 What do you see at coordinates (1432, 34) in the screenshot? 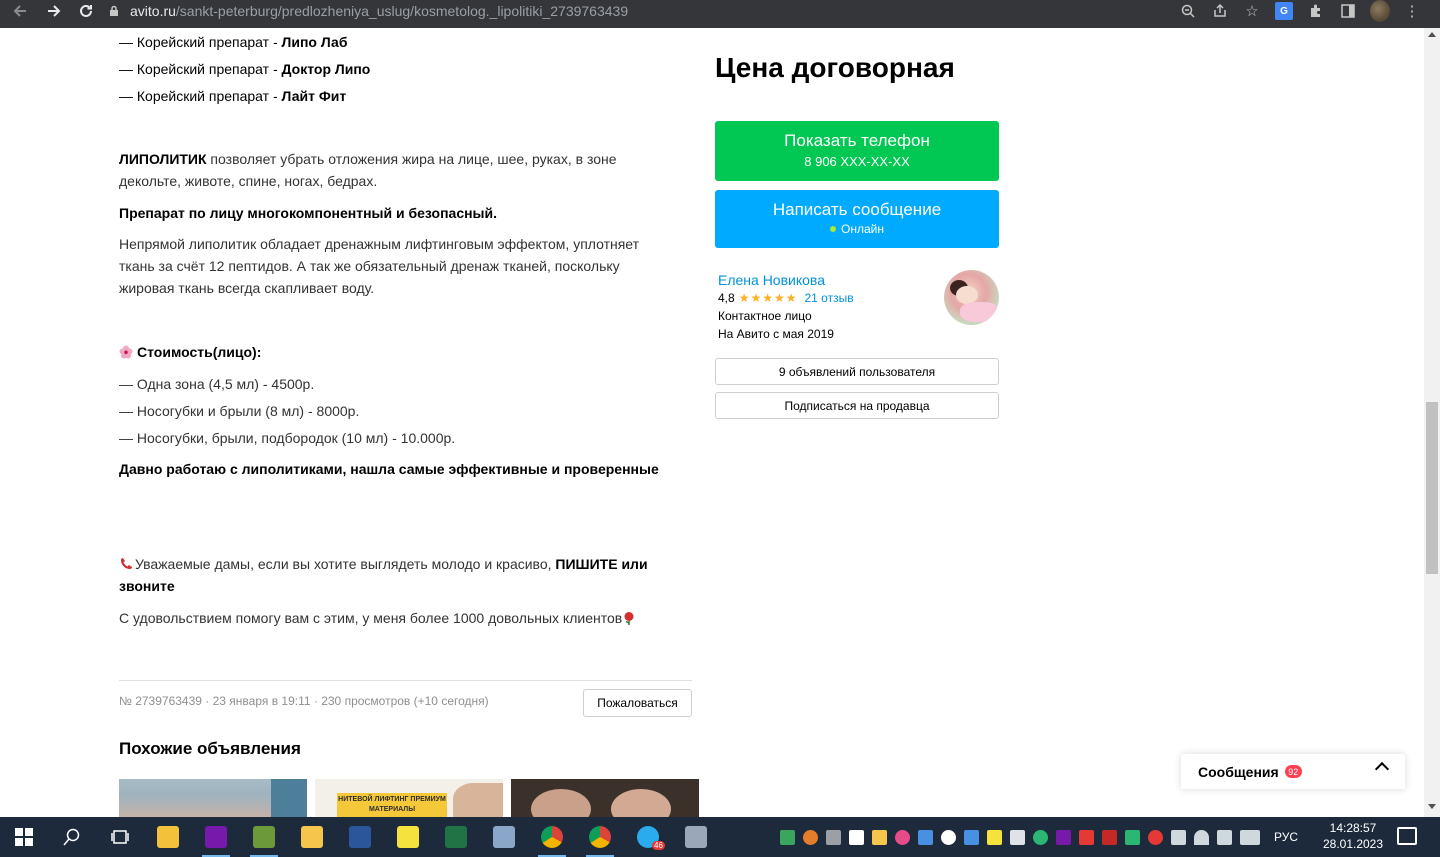
I see `scroll-up-icon` at bounding box center [1432, 34].